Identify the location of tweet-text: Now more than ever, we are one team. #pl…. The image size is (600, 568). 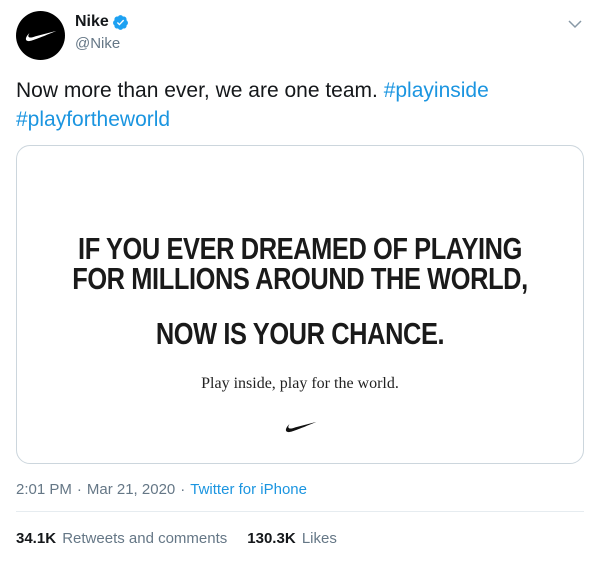
(296, 105).